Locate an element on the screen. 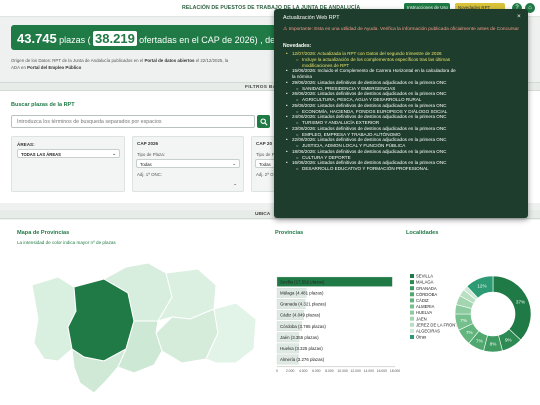  areas-card: ÁREAS: TODAS LAS ÁREAS ⌄ is located at coordinates (68, 164).